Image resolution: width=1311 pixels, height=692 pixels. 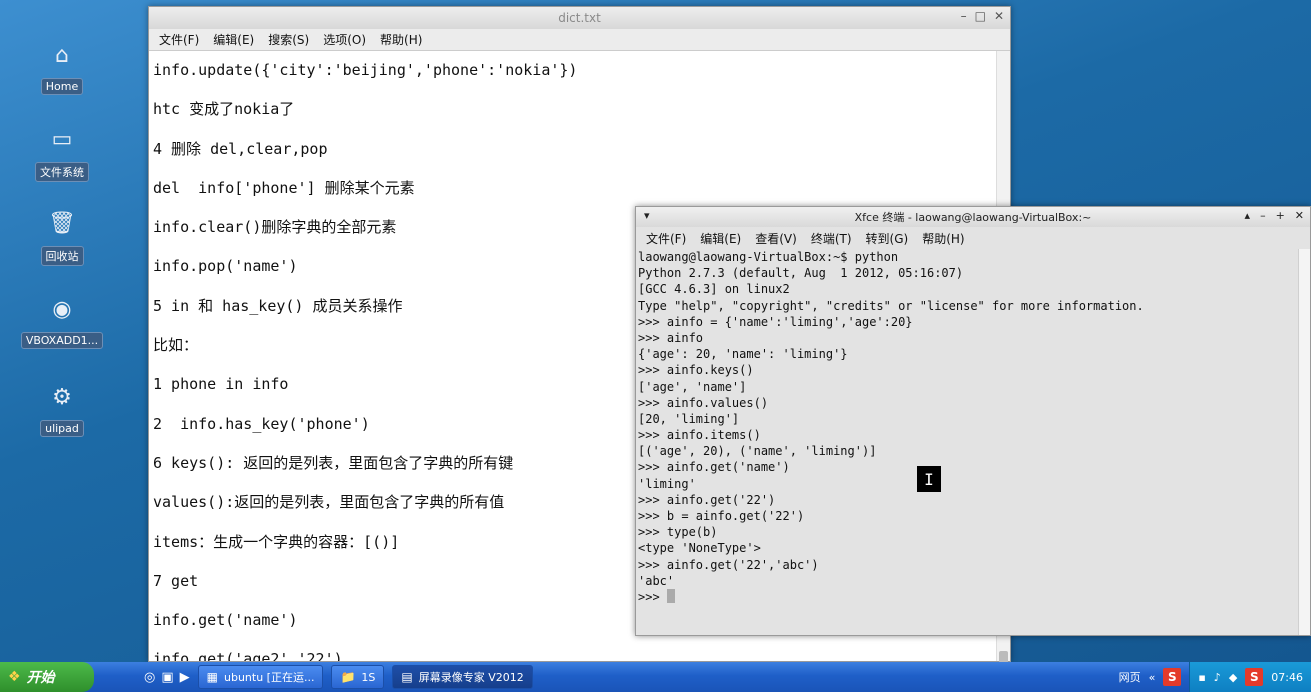 I want to click on terminal-line: >>> ainfo.get('22'), so click(x=707, y=499).